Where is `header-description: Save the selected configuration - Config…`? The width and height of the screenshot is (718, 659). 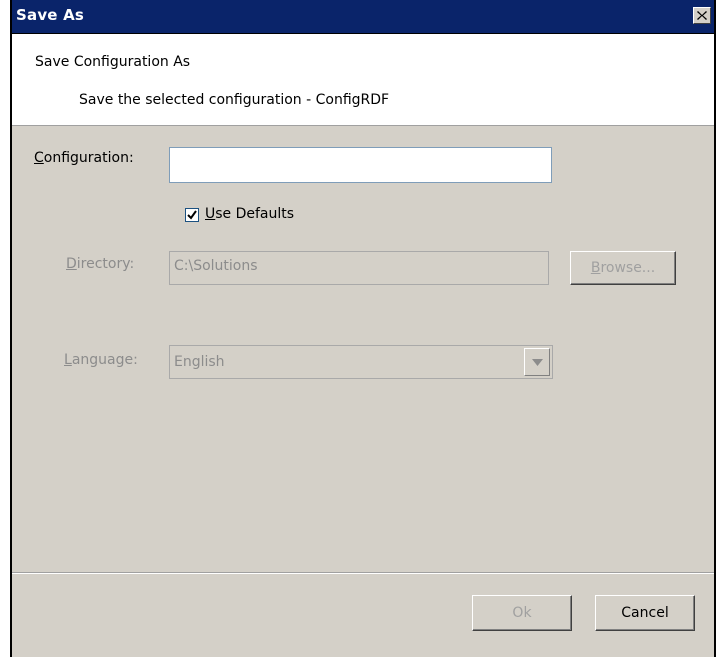 header-description: Save the selected configuration - Config… is located at coordinates (234, 100).